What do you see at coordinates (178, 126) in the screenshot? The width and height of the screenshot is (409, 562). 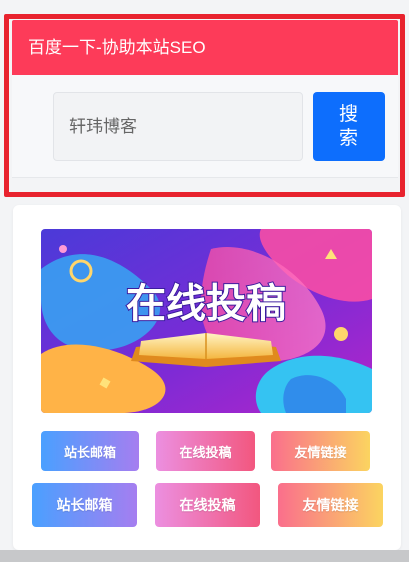 I see `search-input` at bounding box center [178, 126].